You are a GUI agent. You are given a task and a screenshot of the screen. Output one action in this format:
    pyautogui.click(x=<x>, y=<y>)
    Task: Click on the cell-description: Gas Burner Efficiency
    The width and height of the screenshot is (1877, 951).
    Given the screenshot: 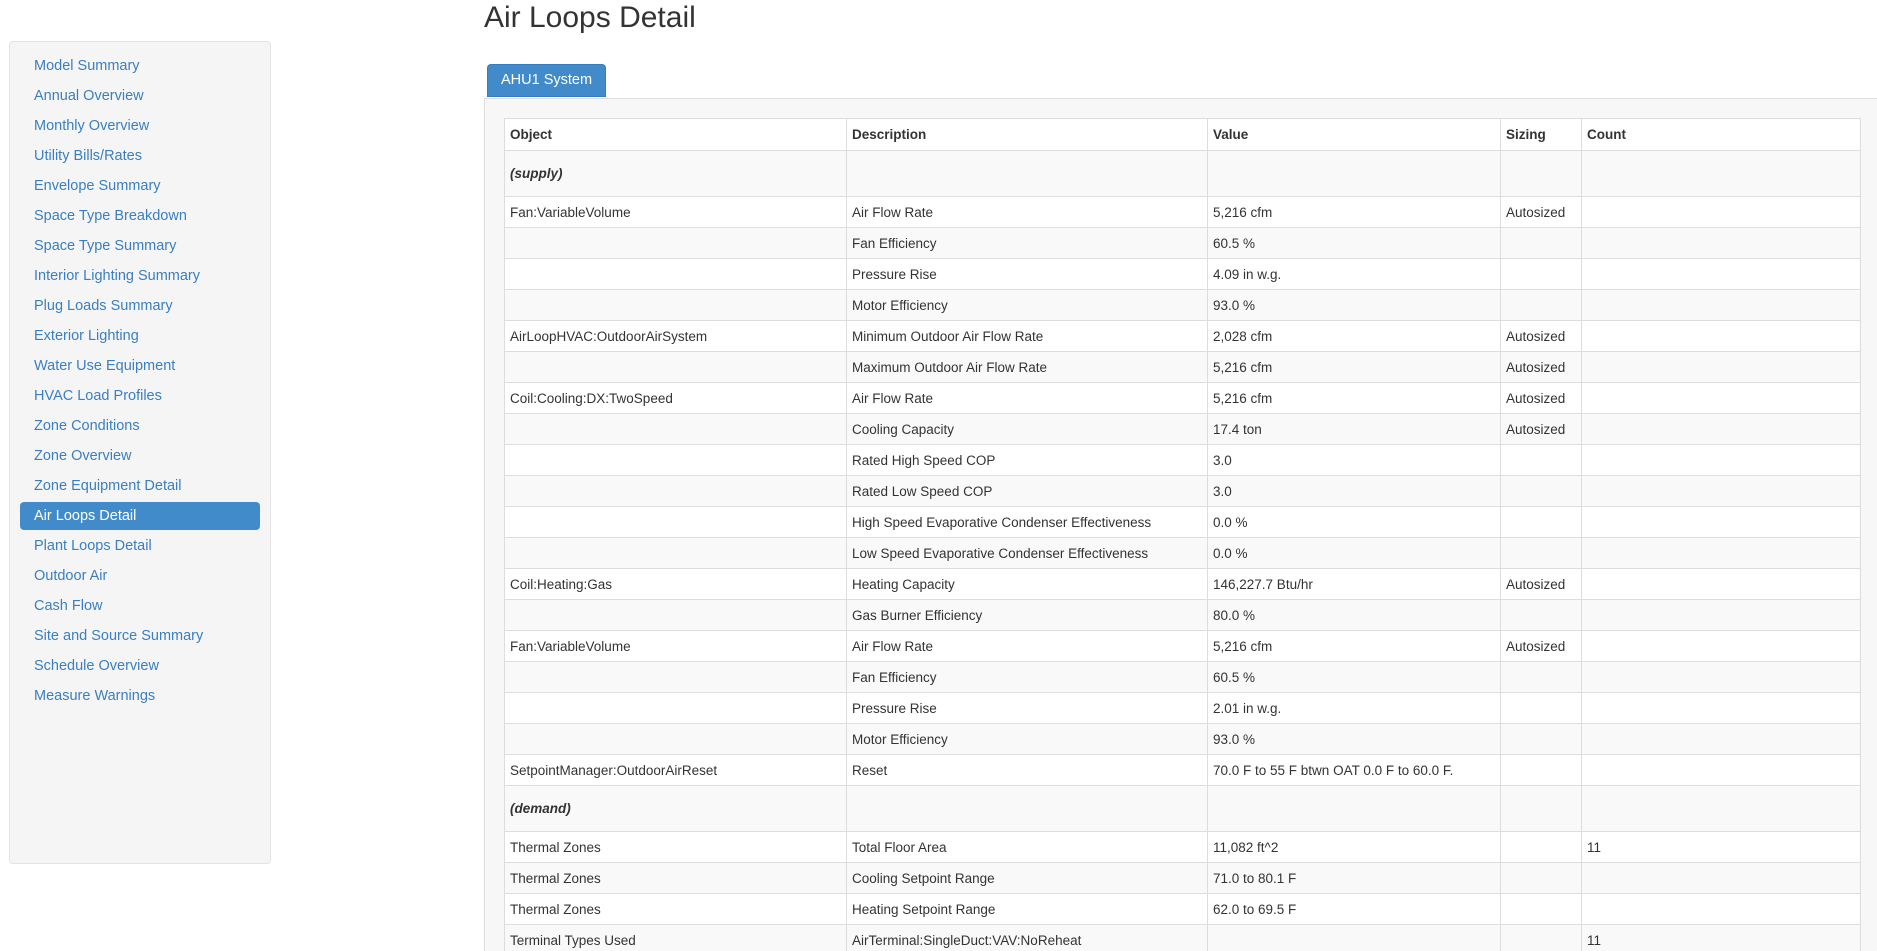 What is the action you would take?
    pyautogui.click(x=1027, y=615)
    